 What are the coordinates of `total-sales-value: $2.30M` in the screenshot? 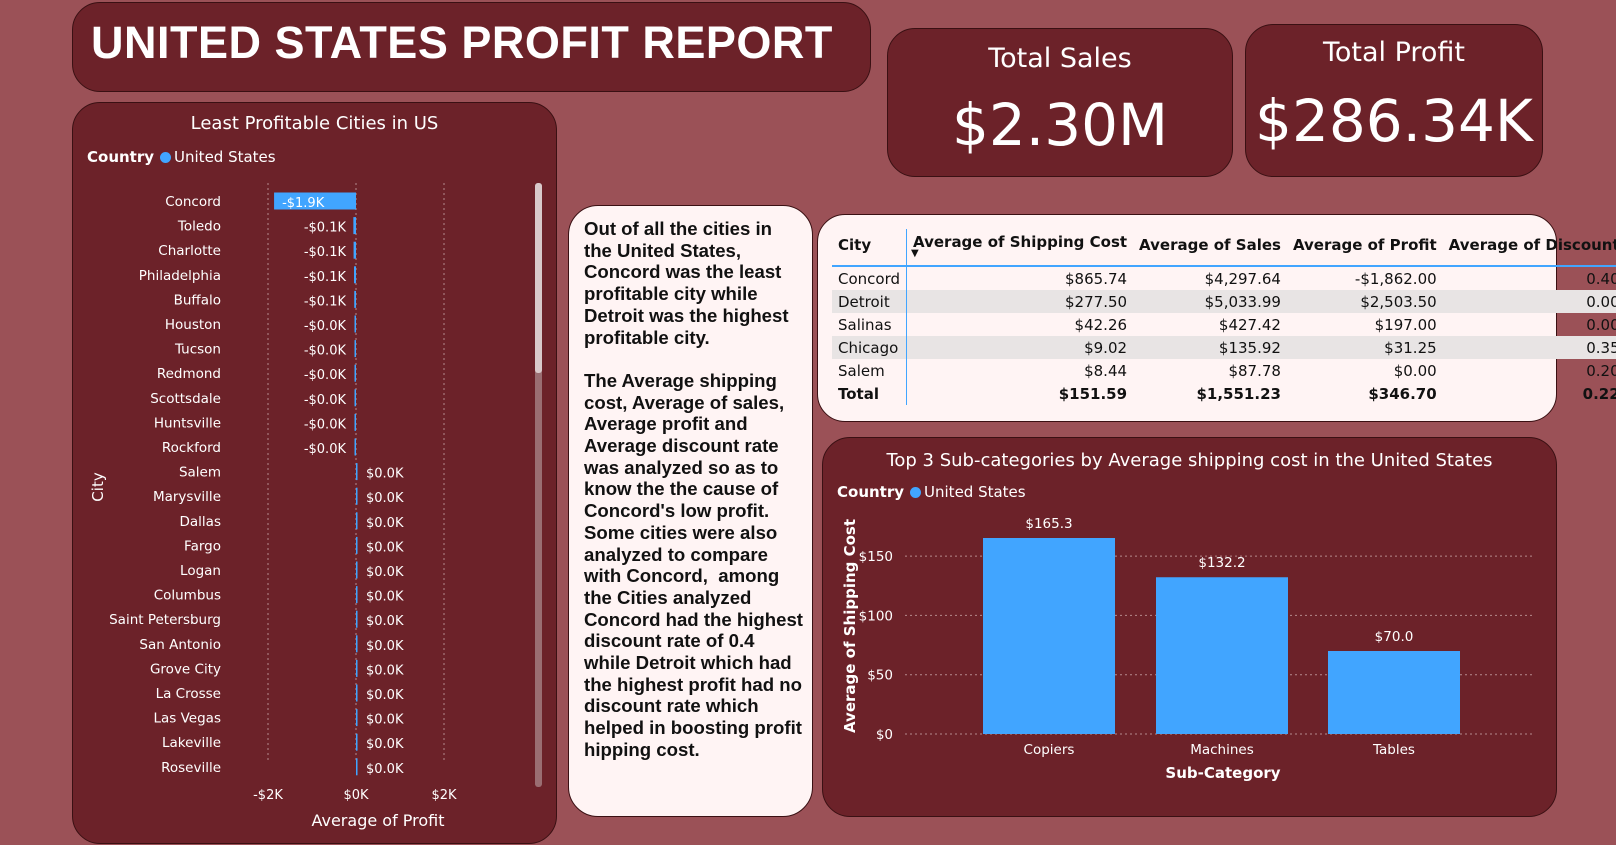 It's located at (1060, 125).